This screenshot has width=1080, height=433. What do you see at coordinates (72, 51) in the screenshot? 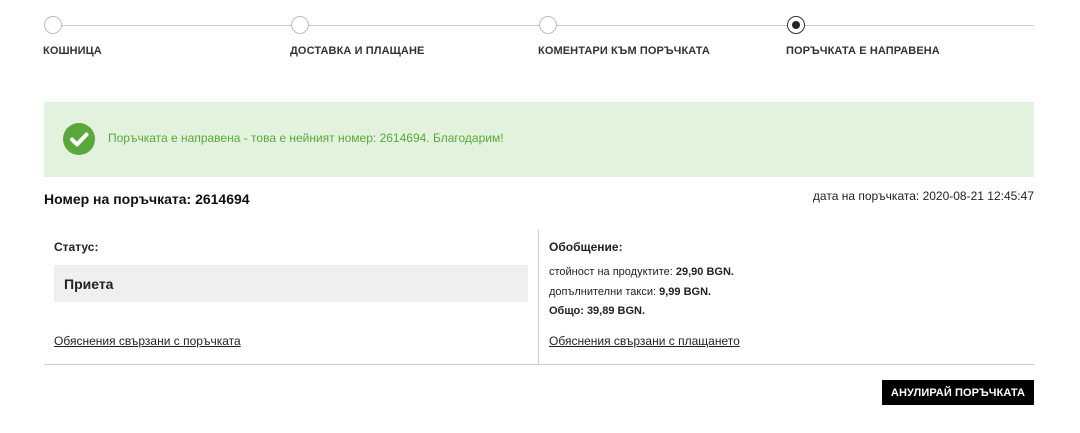
I see `step-label: КОШНИЦА` at bounding box center [72, 51].